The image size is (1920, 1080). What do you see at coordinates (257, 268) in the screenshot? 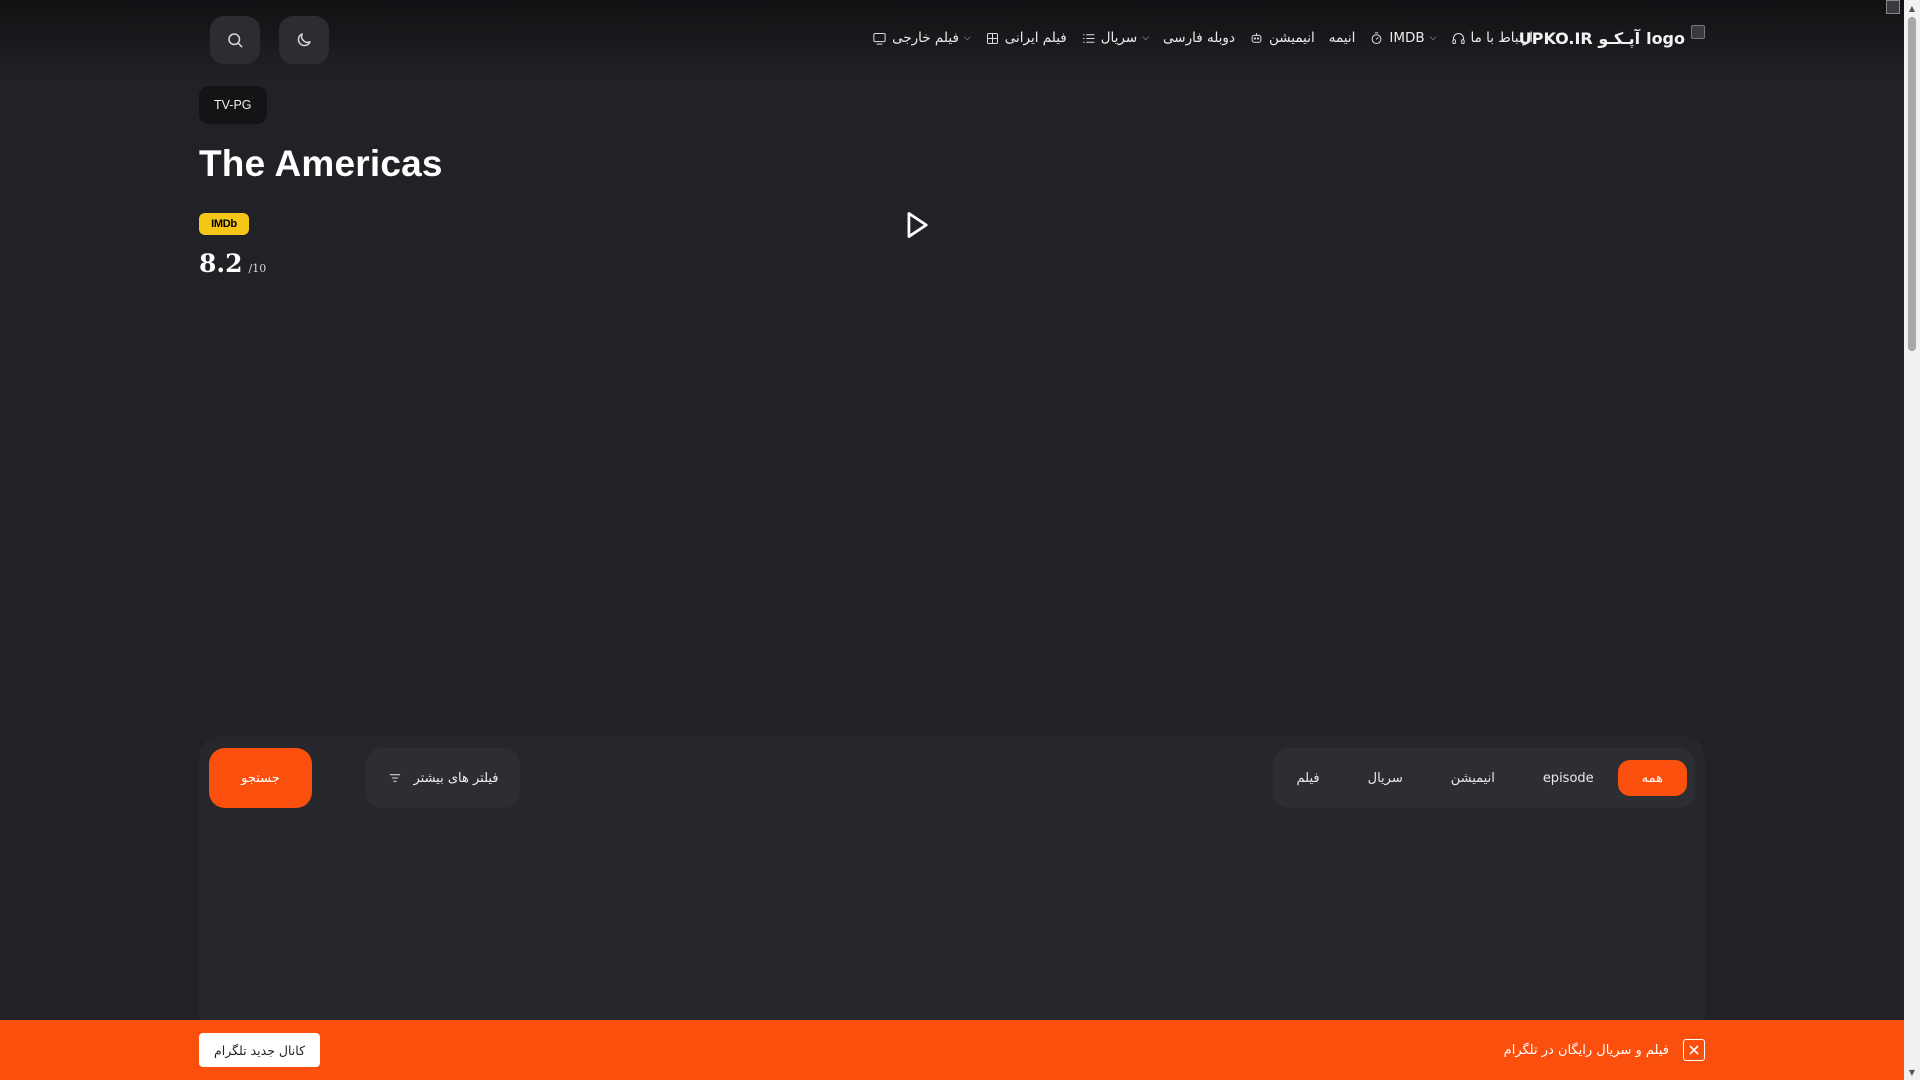
I see `score-max: /10` at bounding box center [257, 268].